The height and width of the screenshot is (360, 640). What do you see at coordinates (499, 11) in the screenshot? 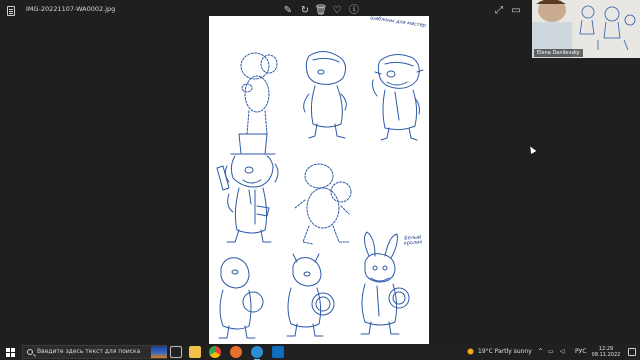
I see `expand-icon: ⤢` at bounding box center [499, 11].